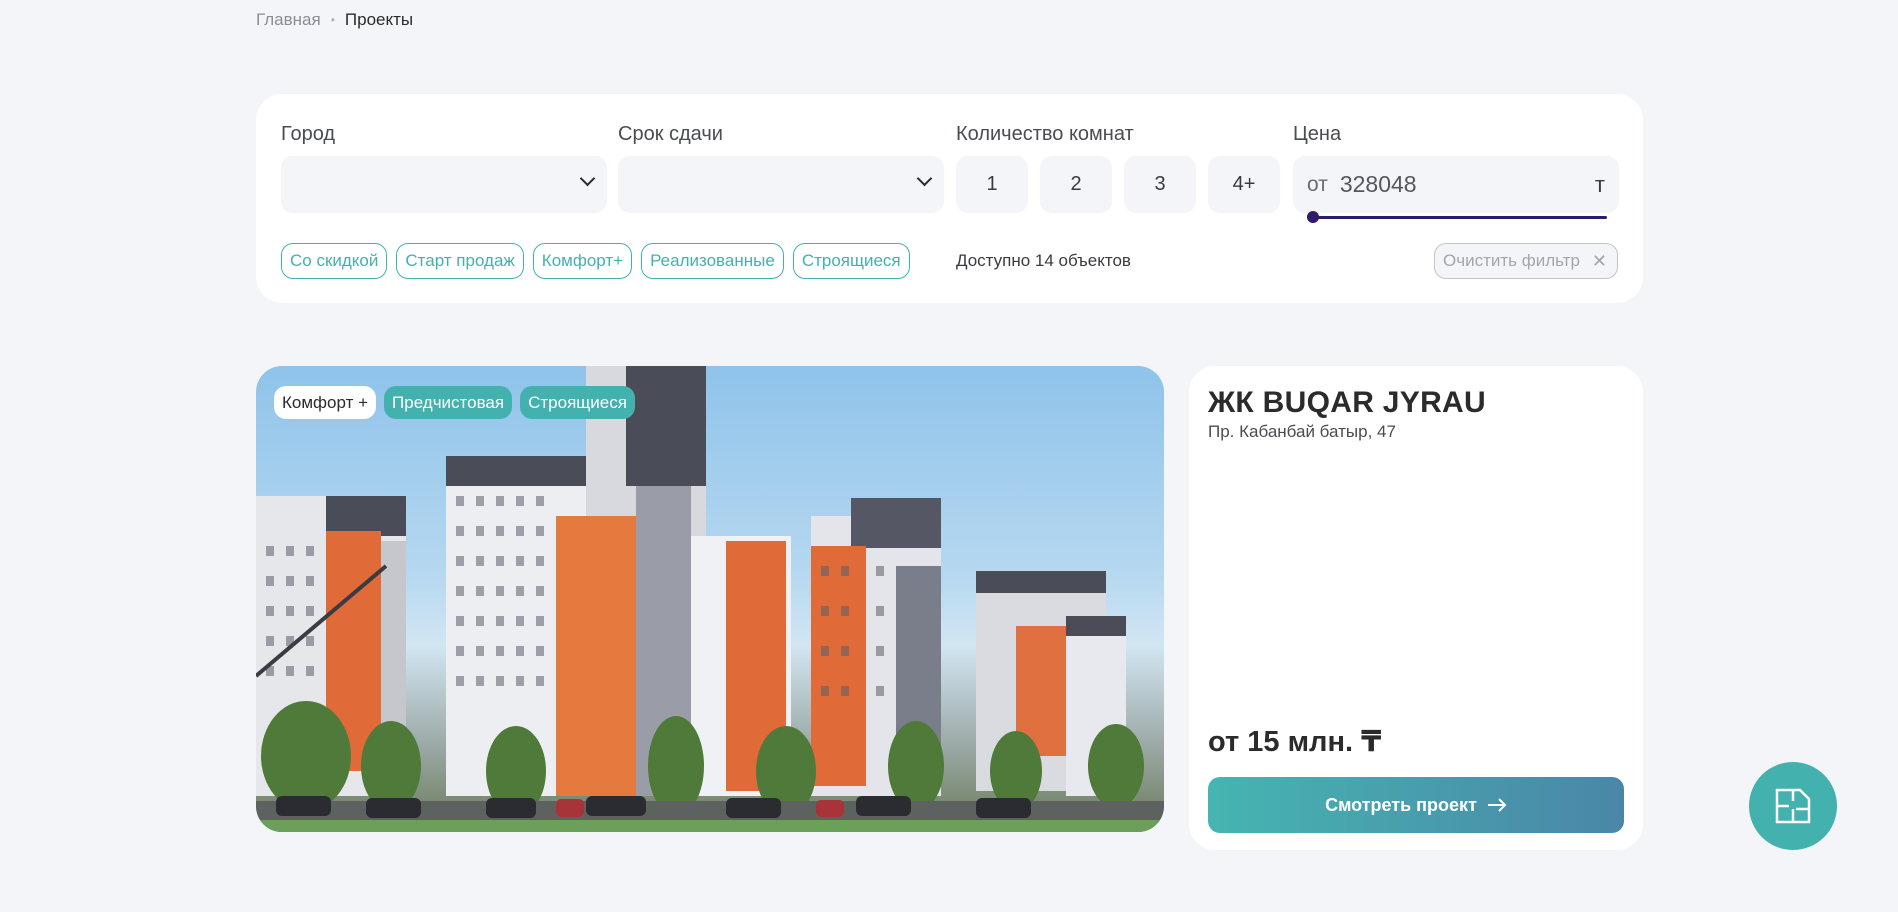  What do you see at coordinates (1043, 260) in the screenshot?
I see `available-count: Доступно 14 объектов` at bounding box center [1043, 260].